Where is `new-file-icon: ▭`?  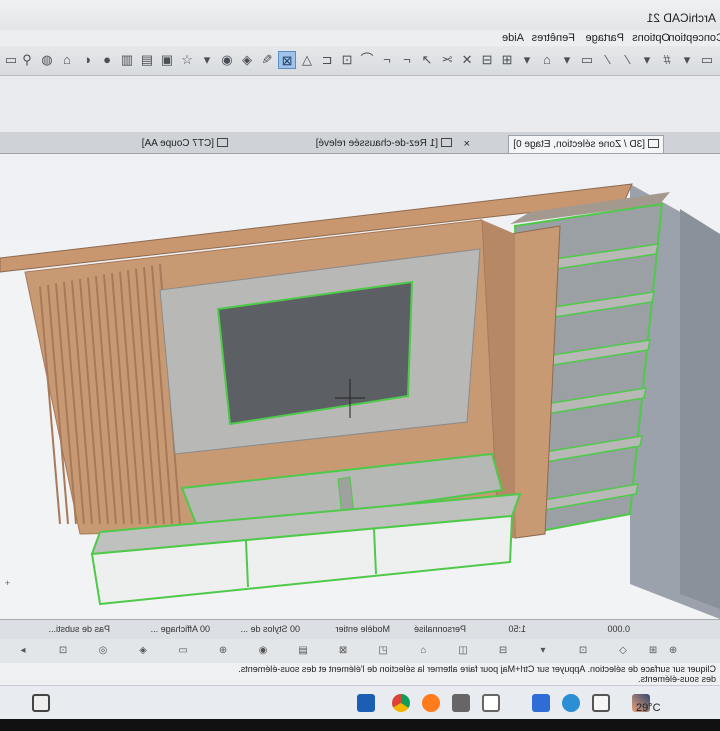
new-file-icon: ▭ is located at coordinates (707, 60).